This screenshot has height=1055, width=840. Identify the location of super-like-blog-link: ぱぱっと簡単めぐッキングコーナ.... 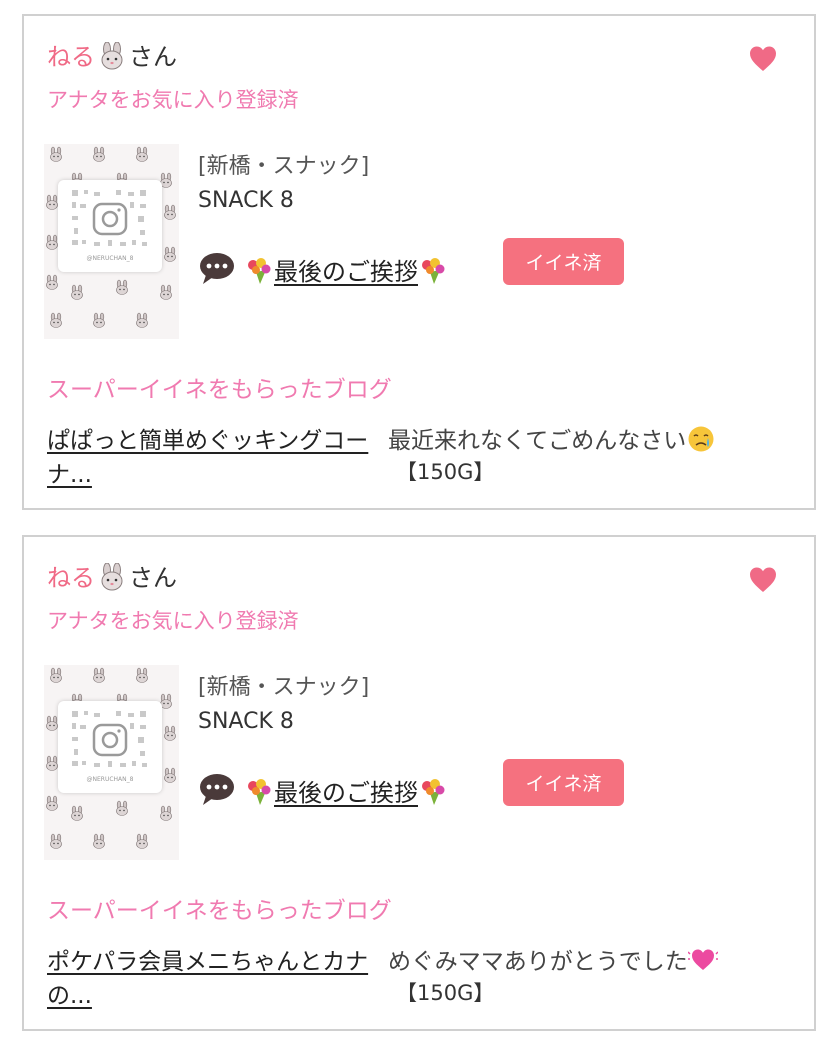
(217, 458).